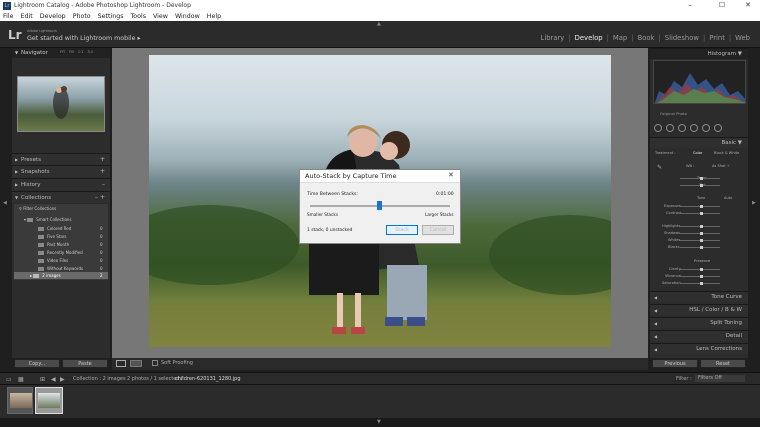  I want to click on soft-proofing-checkbox, so click(155, 363).